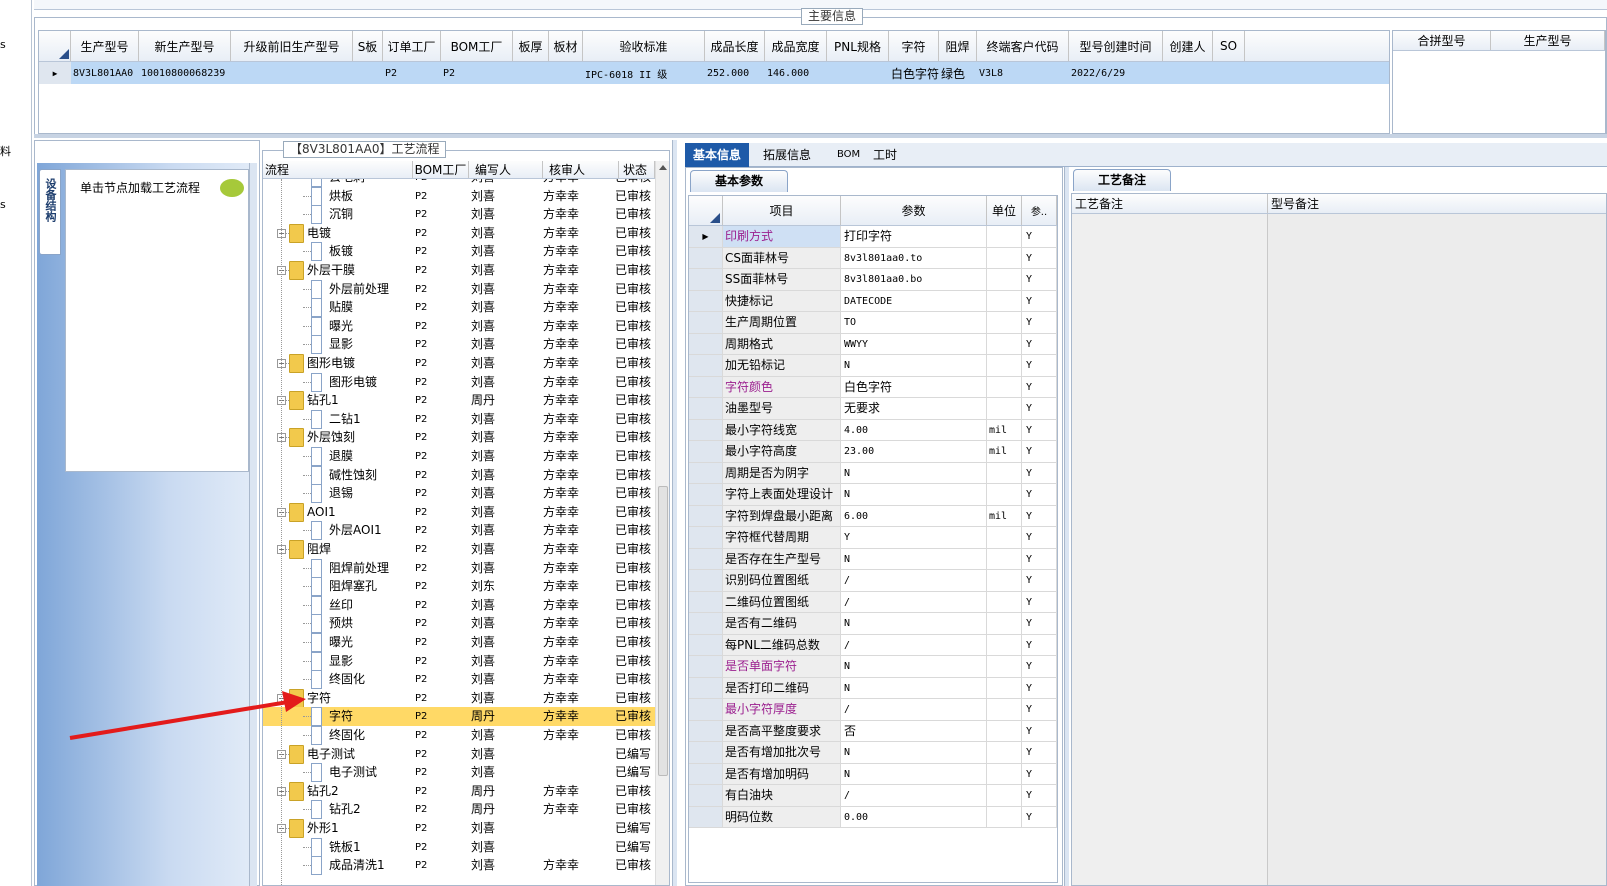  I want to click on proc-col-reviewer: 核审人, so click(581, 169).